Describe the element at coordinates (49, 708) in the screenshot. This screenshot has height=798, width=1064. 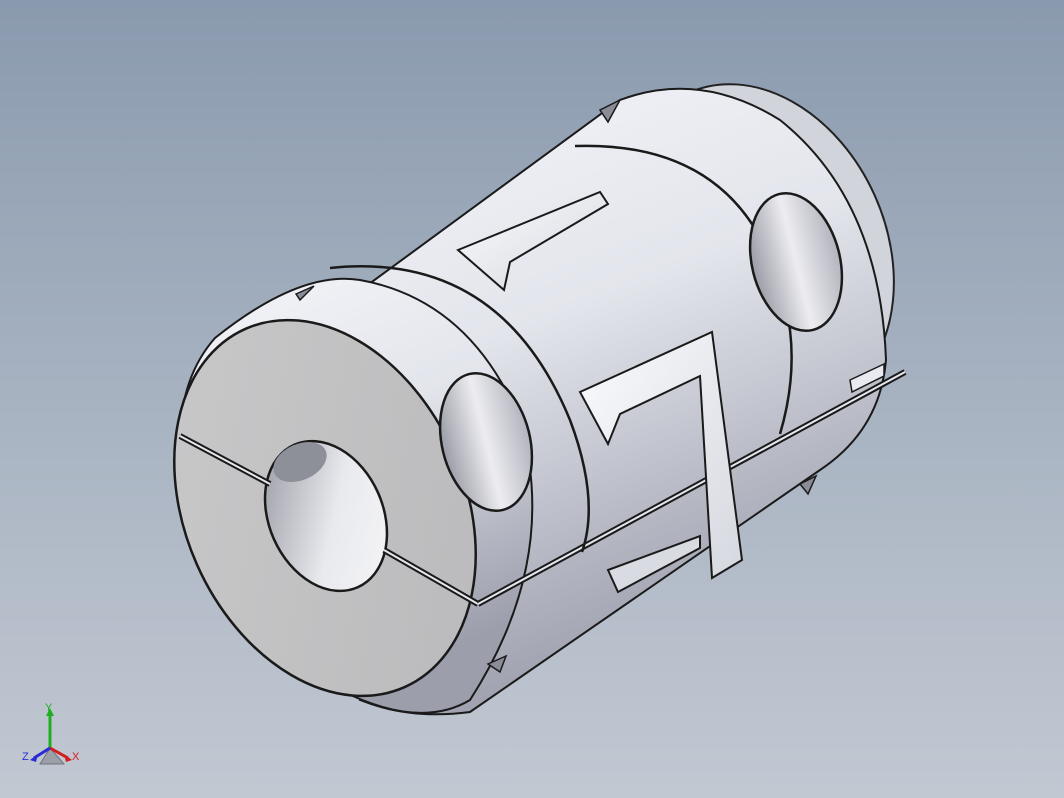
I see `y-axis-label: Y` at that location.